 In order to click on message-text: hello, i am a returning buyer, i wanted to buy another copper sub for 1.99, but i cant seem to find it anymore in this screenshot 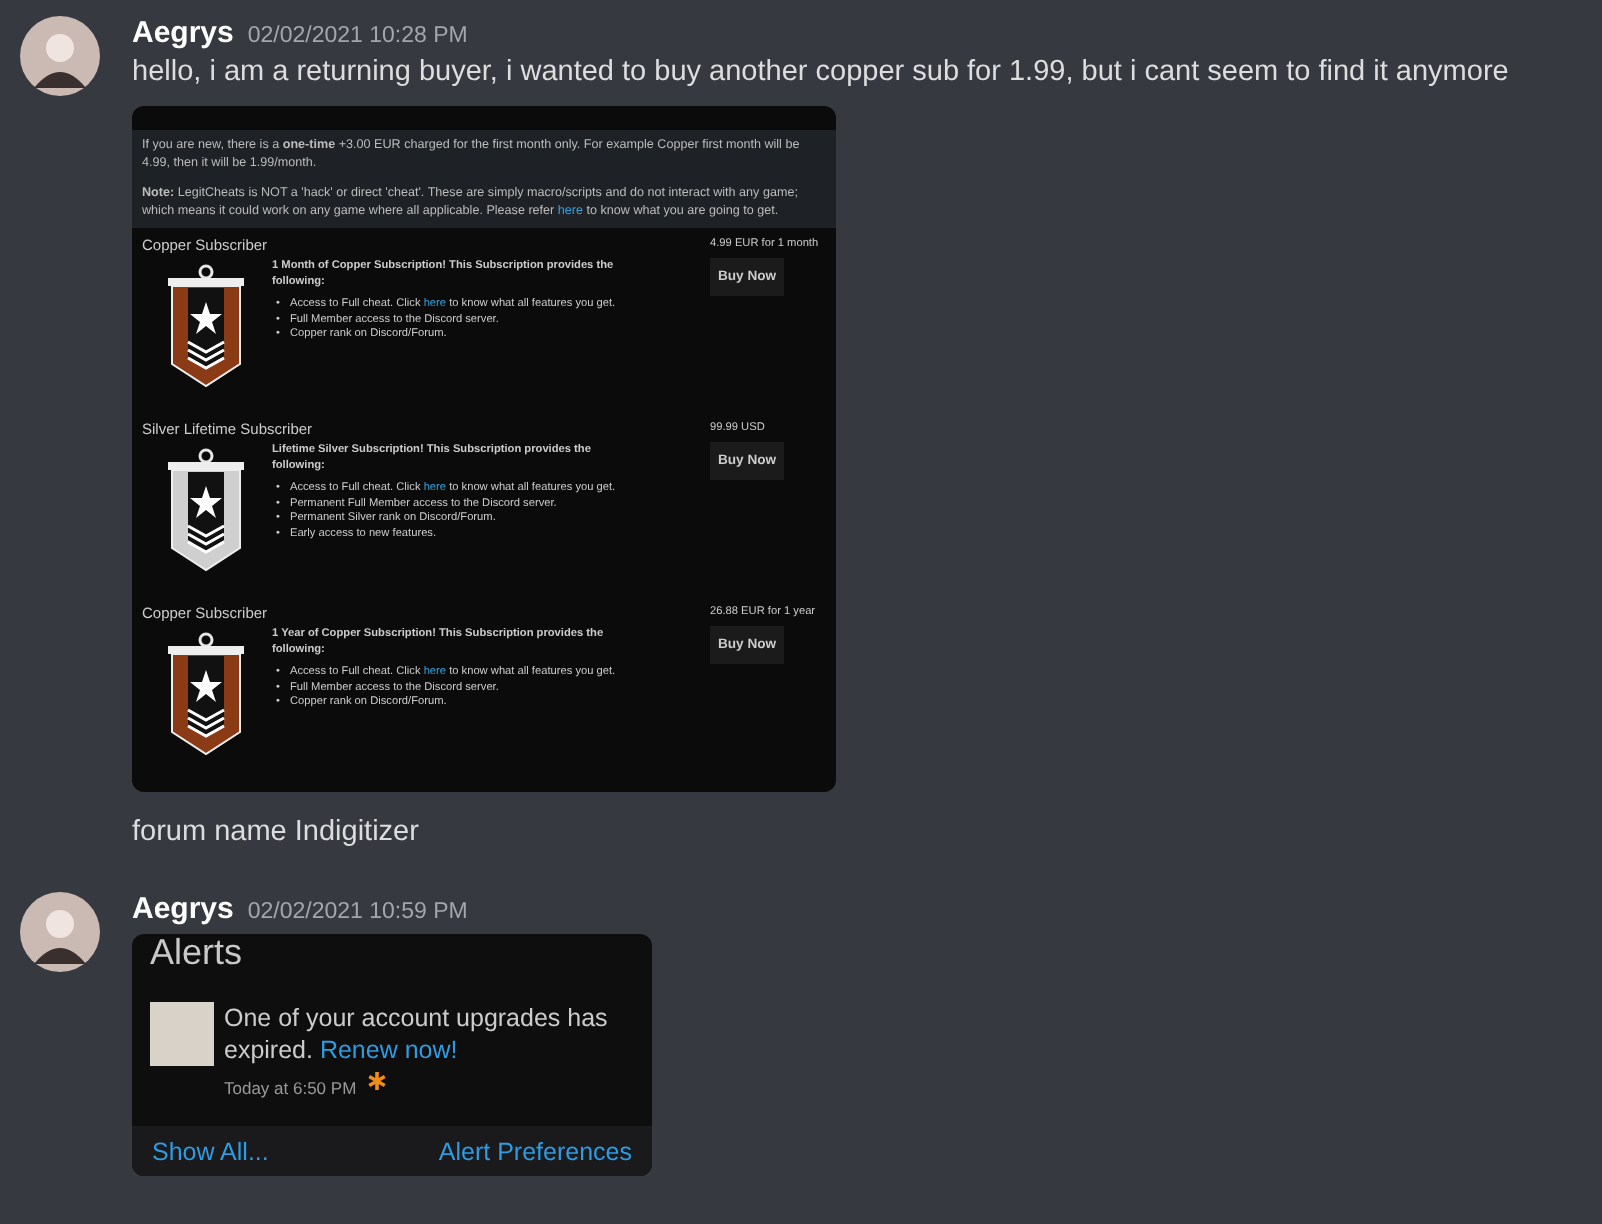, I will do `click(820, 72)`.